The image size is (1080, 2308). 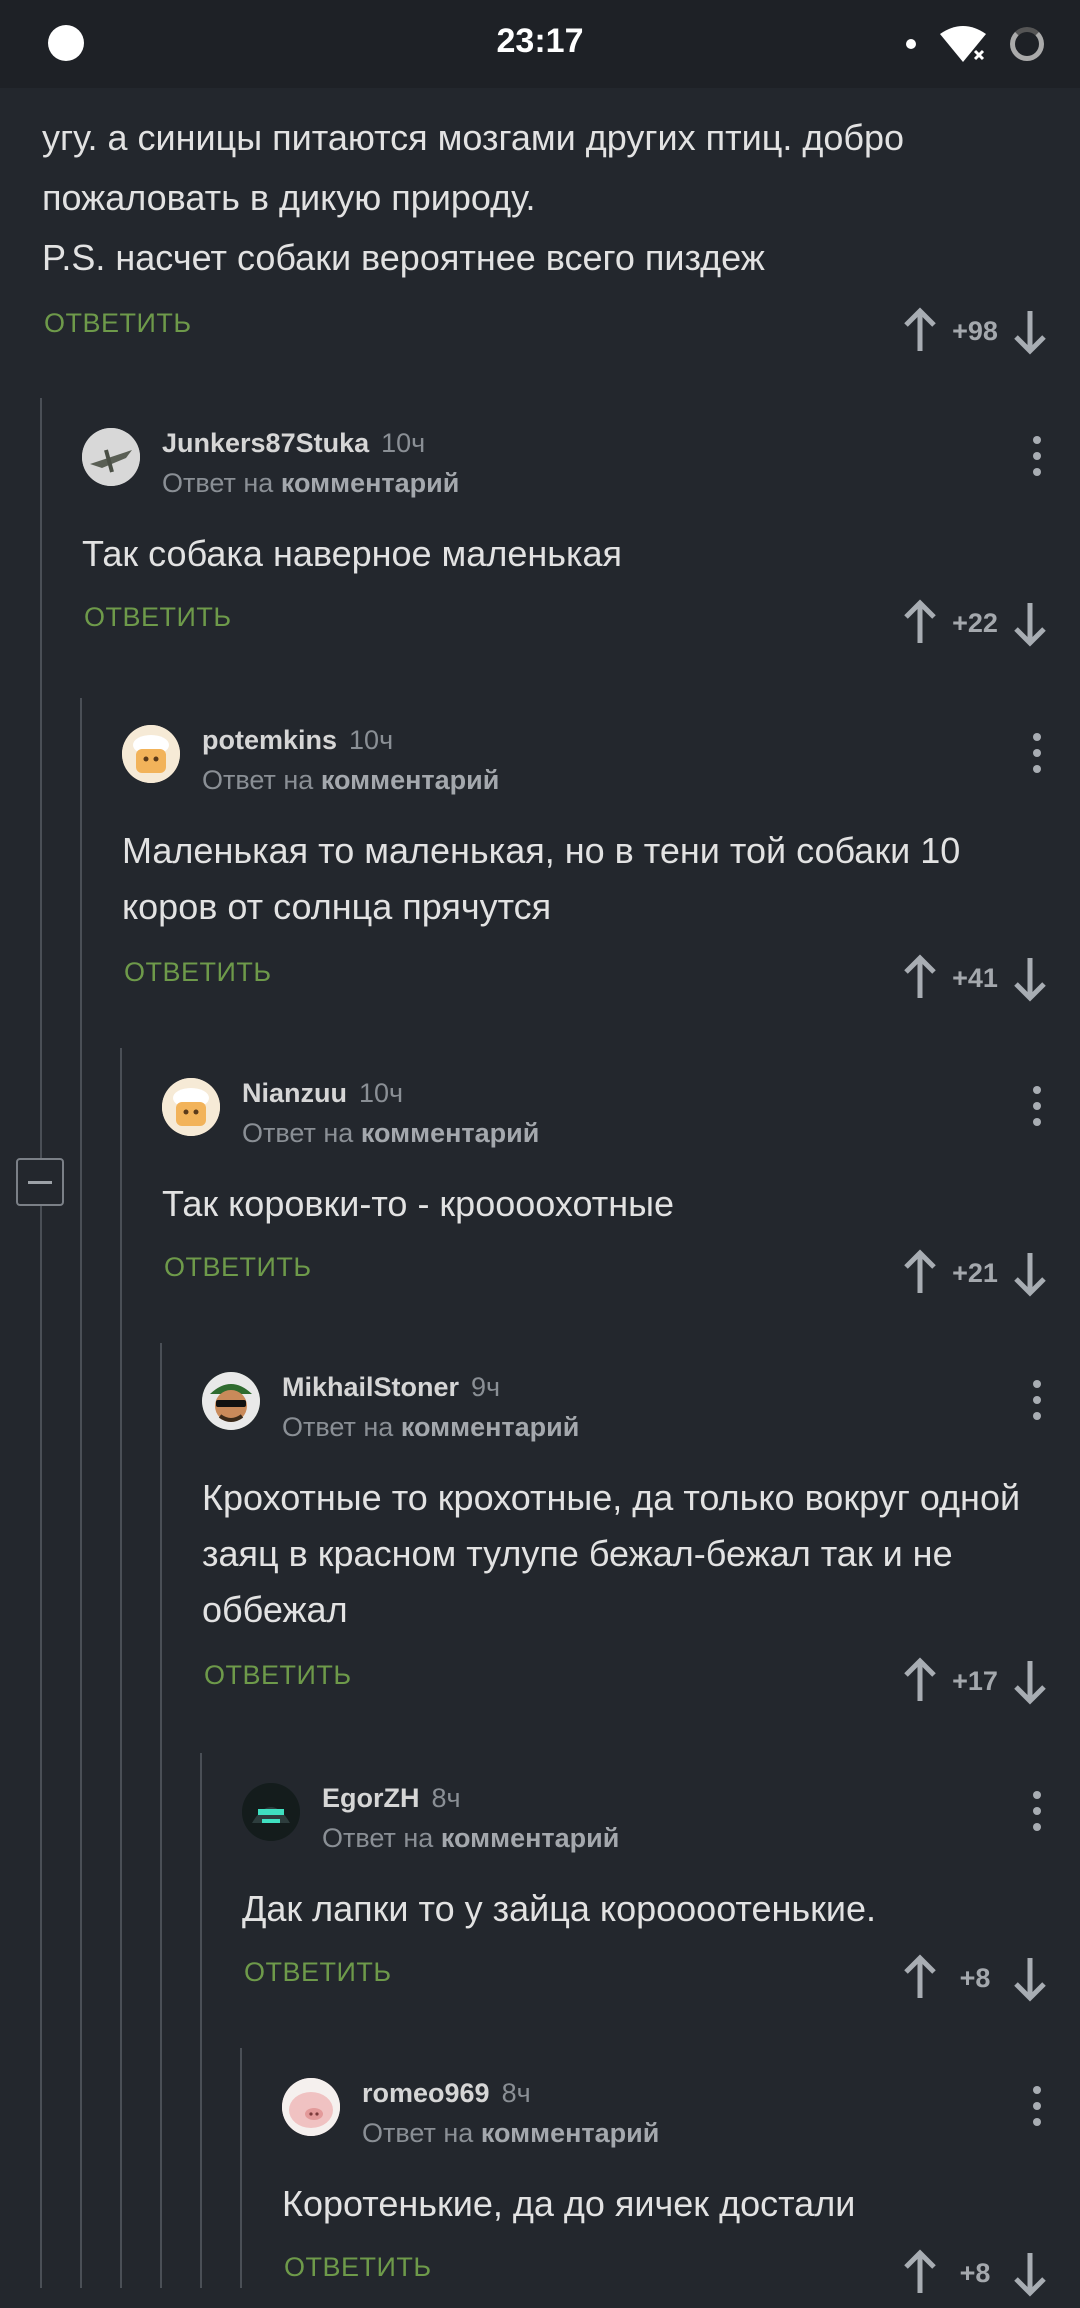 What do you see at coordinates (661, 1978) in the screenshot?
I see `comment-actions: ОТВЕТИТЬ +8` at bounding box center [661, 1978].